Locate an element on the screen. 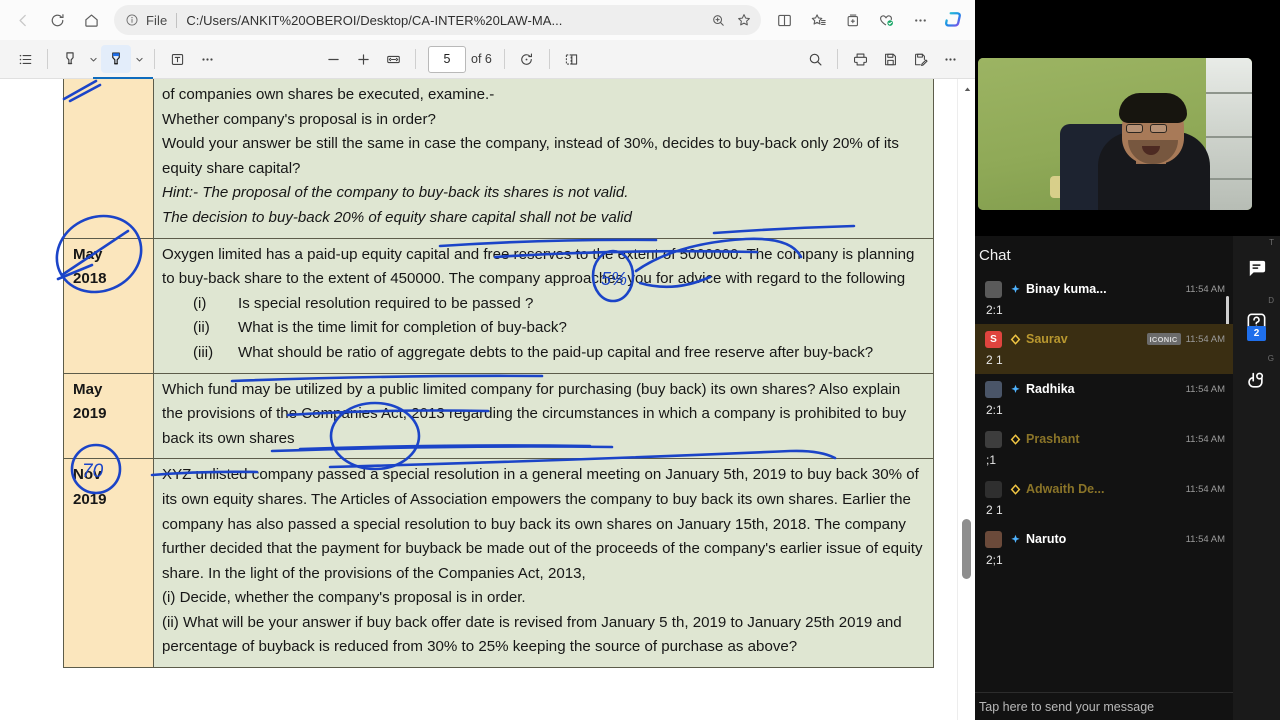 Image resolution: width=1280 pixels, height=720 pixels. browser-more-icon is located at coordinates (920, 20).